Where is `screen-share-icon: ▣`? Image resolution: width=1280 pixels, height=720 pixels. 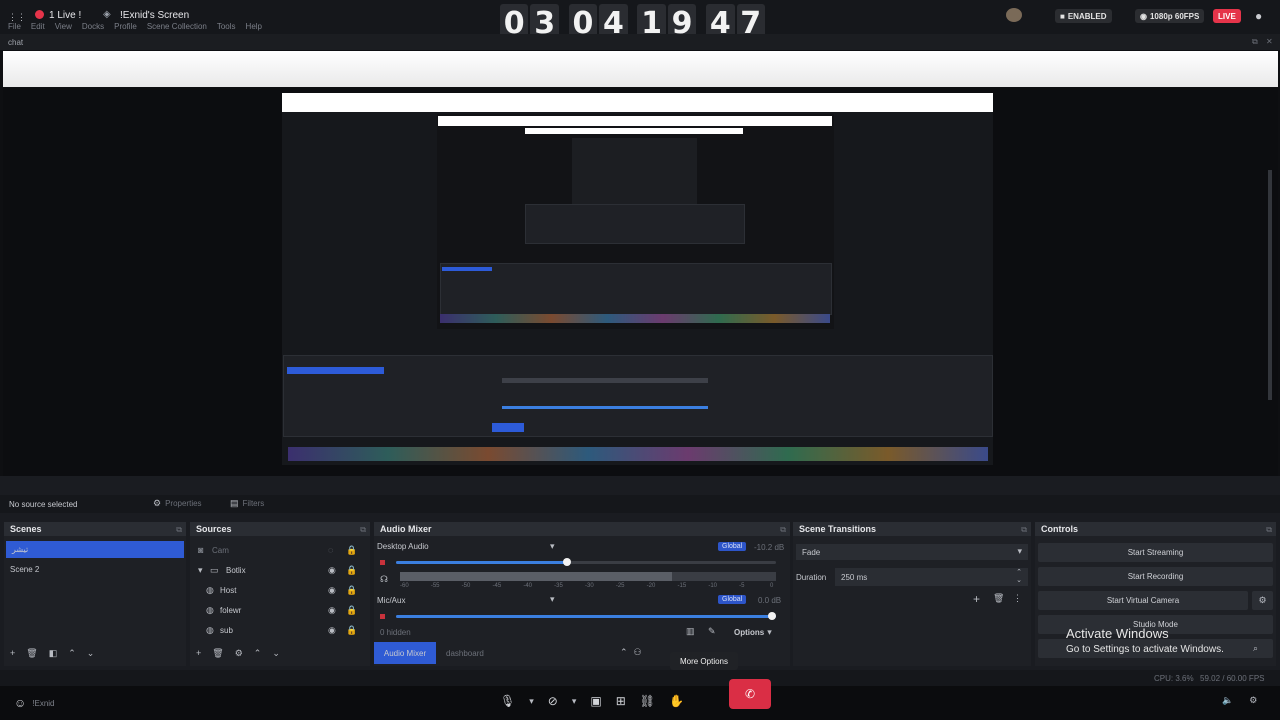 screen-share-icon: ▣ is located at coordinates (595, 701).